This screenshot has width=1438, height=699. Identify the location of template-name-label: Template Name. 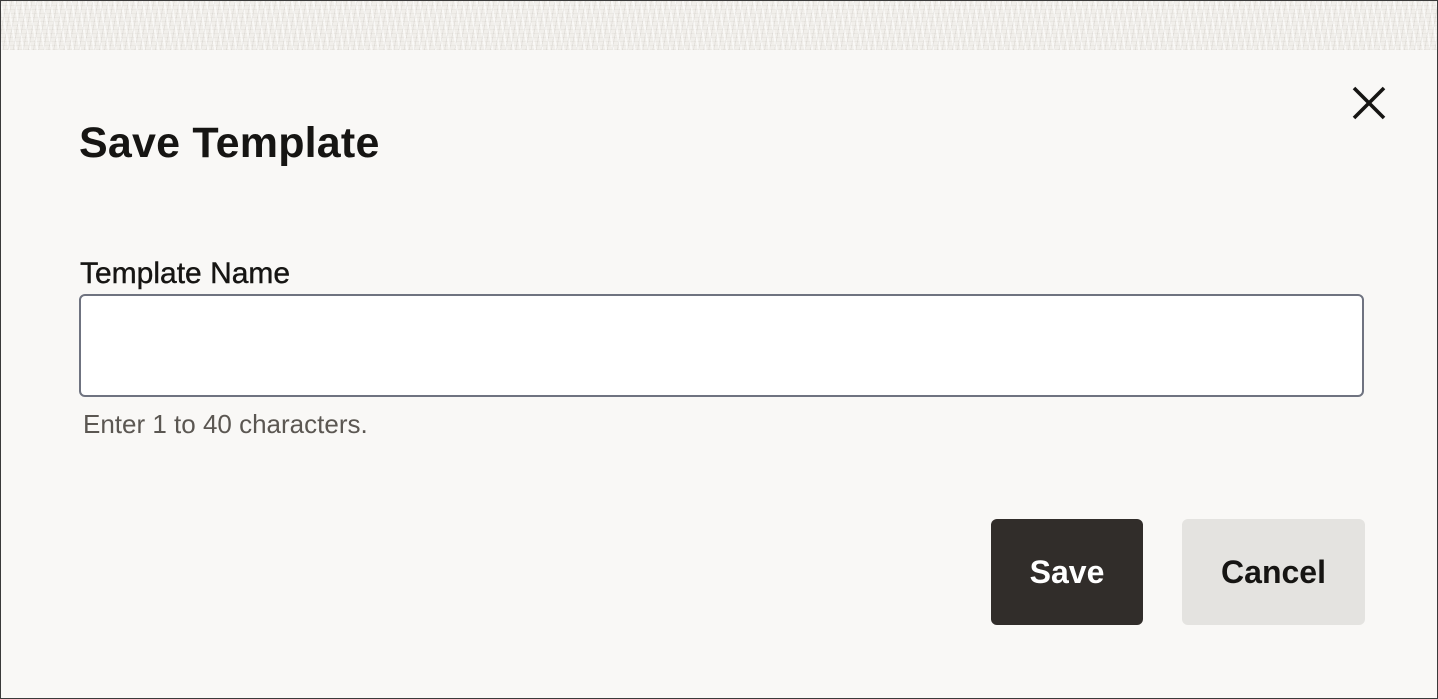
(185, 273).